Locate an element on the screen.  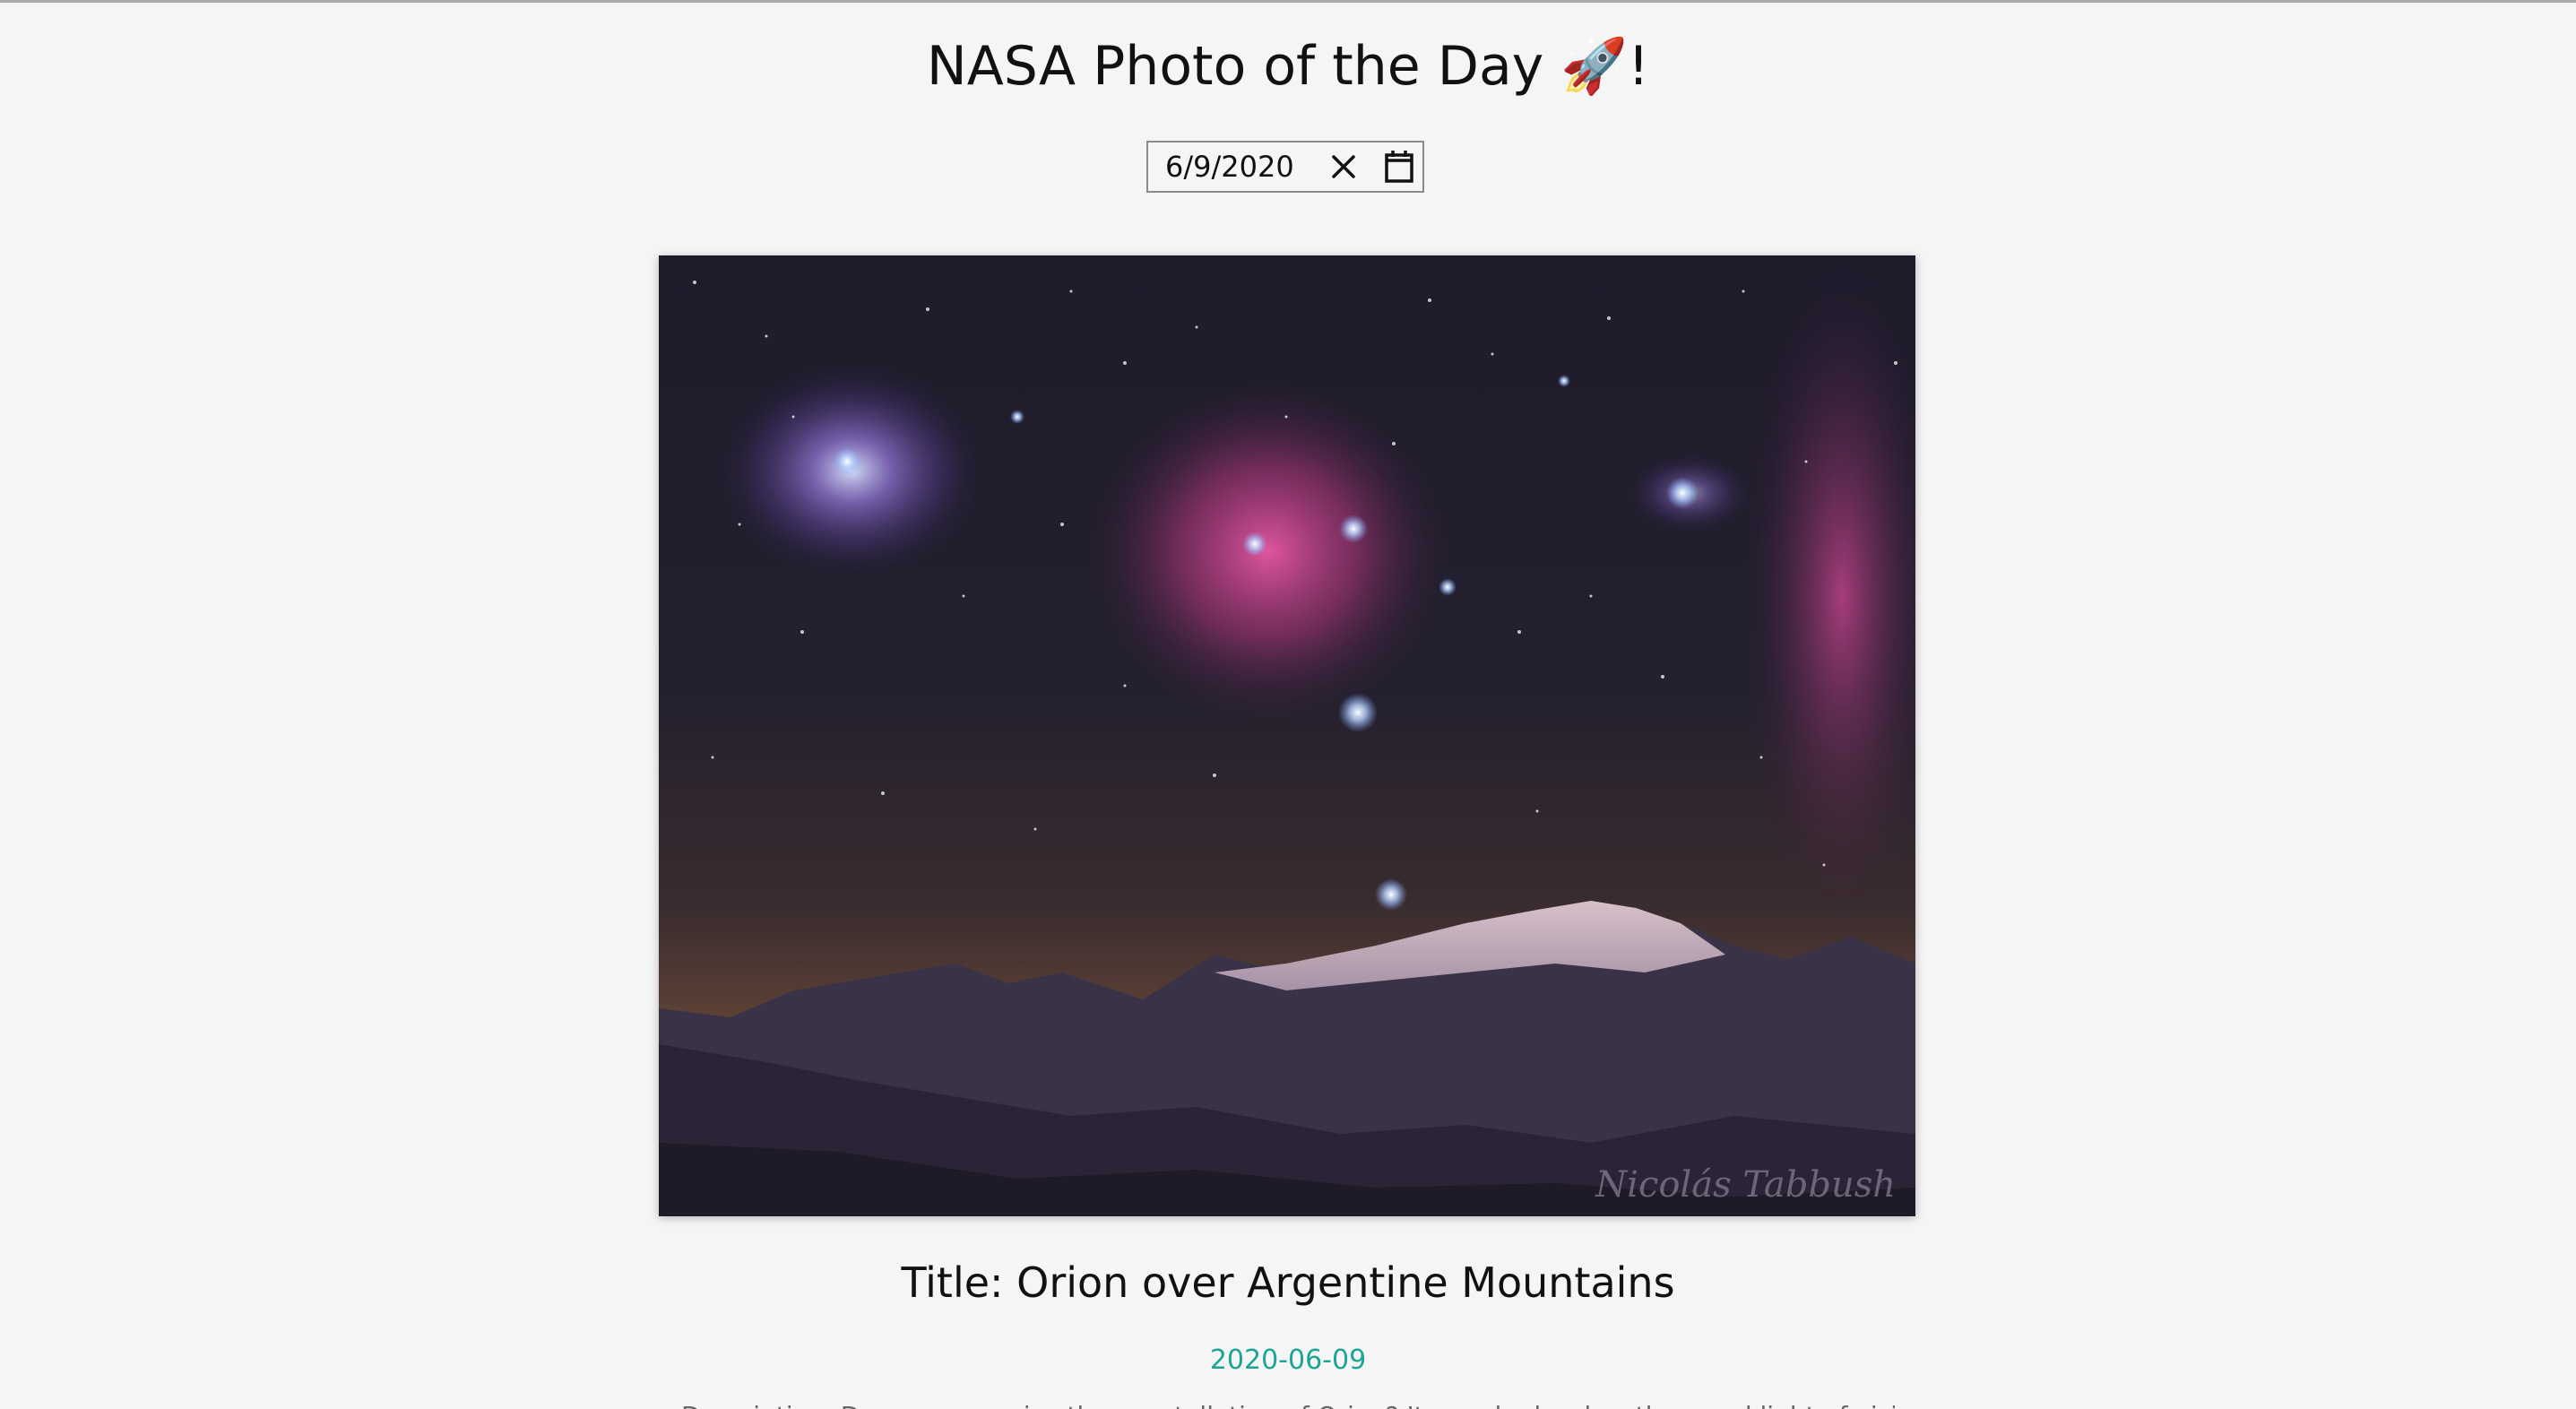
horsehead-region is located at coordinates (1268, 551).